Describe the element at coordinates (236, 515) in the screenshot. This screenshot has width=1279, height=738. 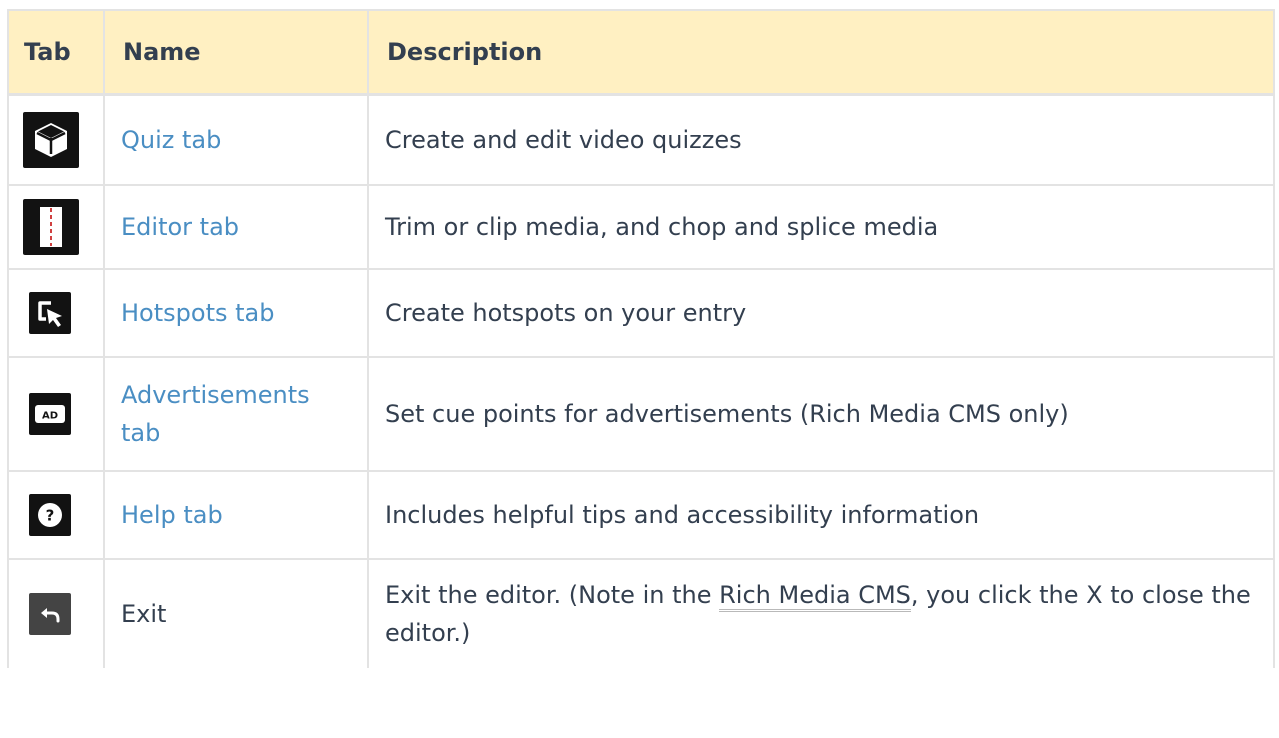
I see `tab-name-cell: Help tab` at that location.